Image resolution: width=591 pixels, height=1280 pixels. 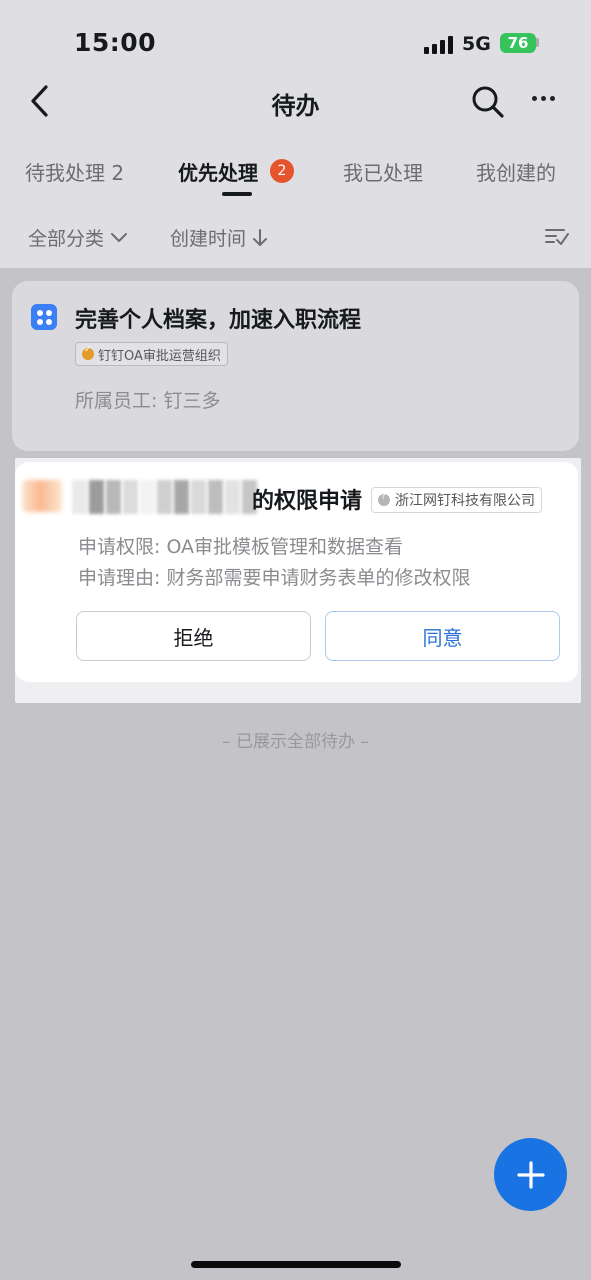 I want to click on tab-pending: 待我处理 2, so click(x=74, y=171).